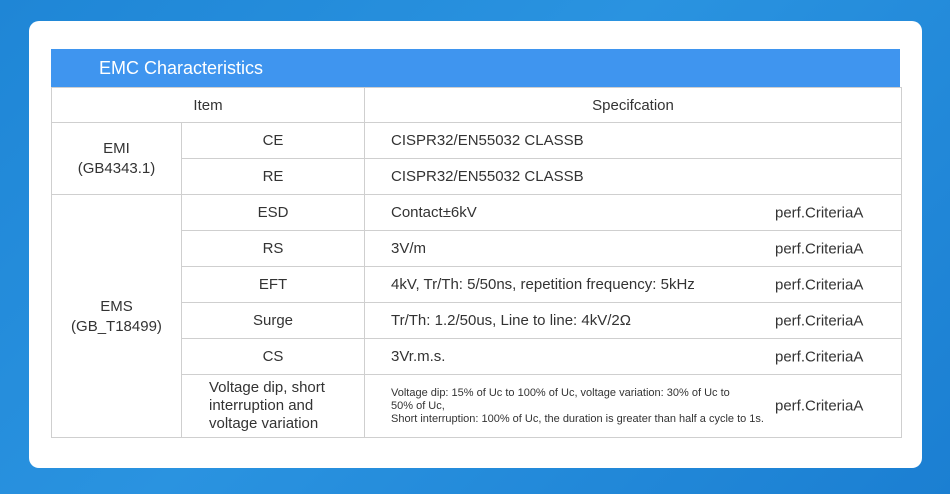 This screenshot has height=494, width=950. I want to click on table-row: EMI (GB4343.1) CE CISPR32/EN55032 CLASSB, so click(476, 158).